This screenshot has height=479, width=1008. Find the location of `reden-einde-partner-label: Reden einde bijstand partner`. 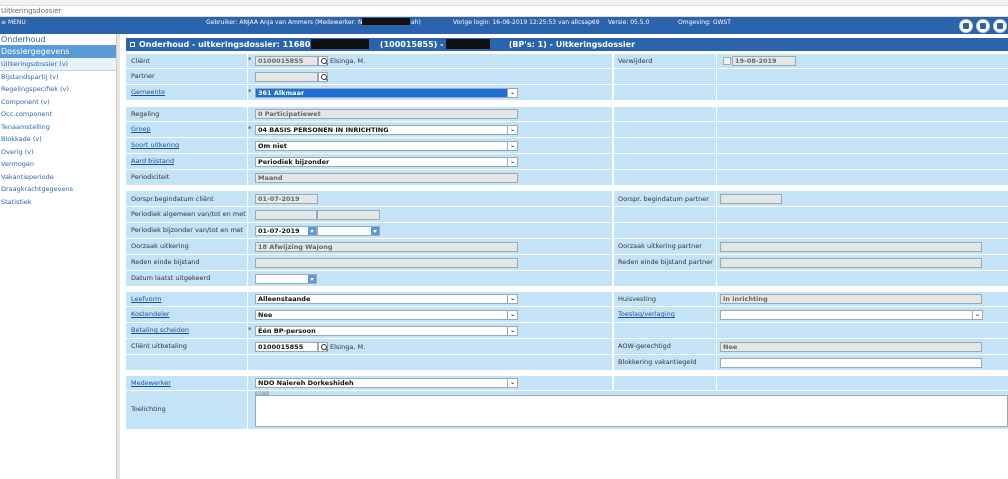

reden-einde-partner-label: Reden einde bijstand partner is located at coordinates (665, 262).